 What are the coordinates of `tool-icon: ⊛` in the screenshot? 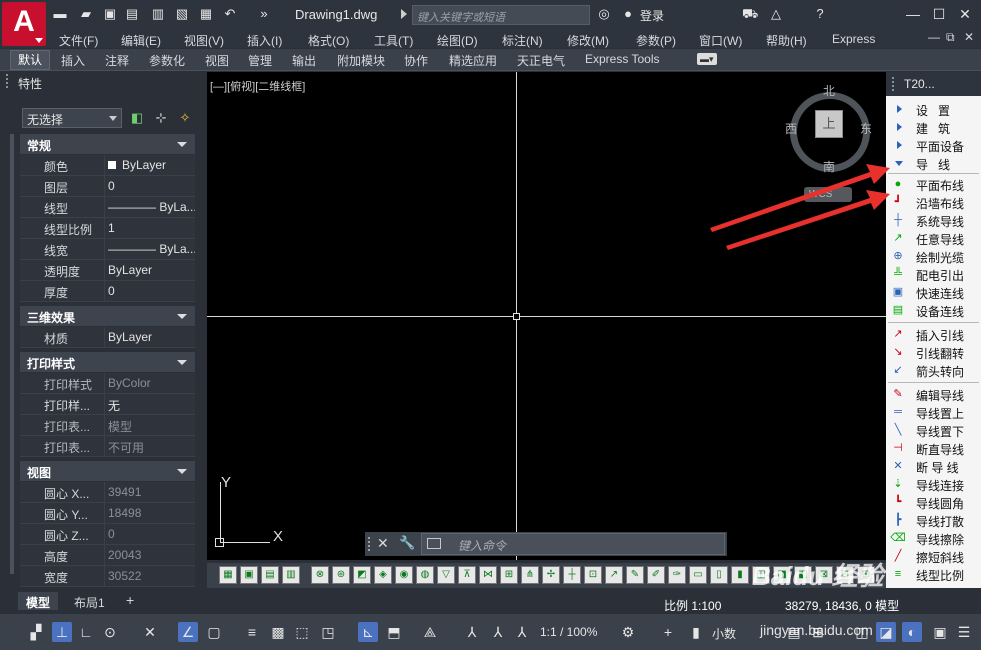 It's located at (341, 575).